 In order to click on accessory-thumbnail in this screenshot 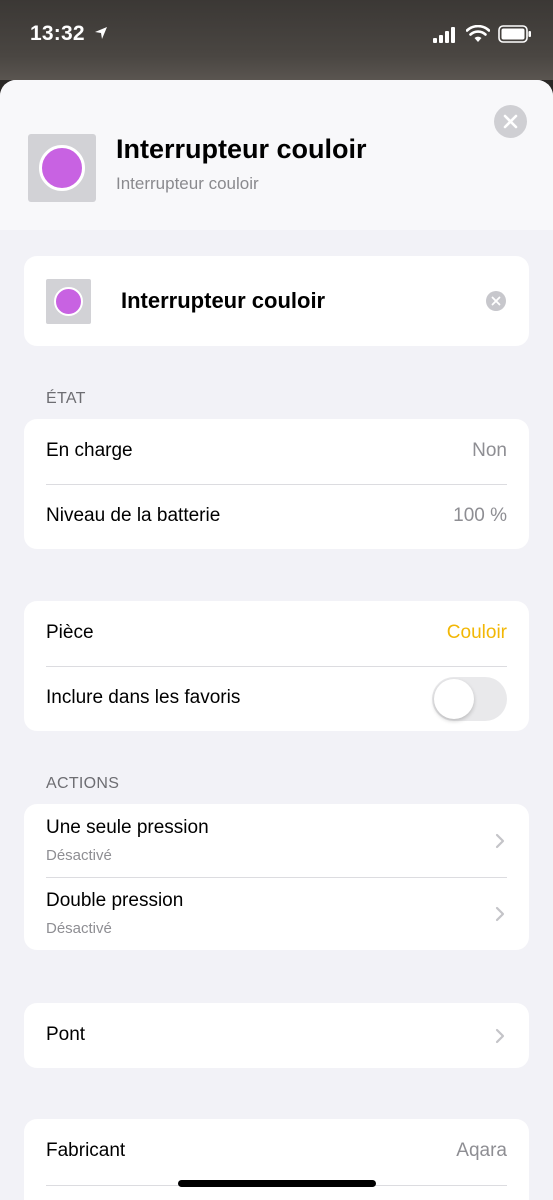, I will do `click(62, 168)`.